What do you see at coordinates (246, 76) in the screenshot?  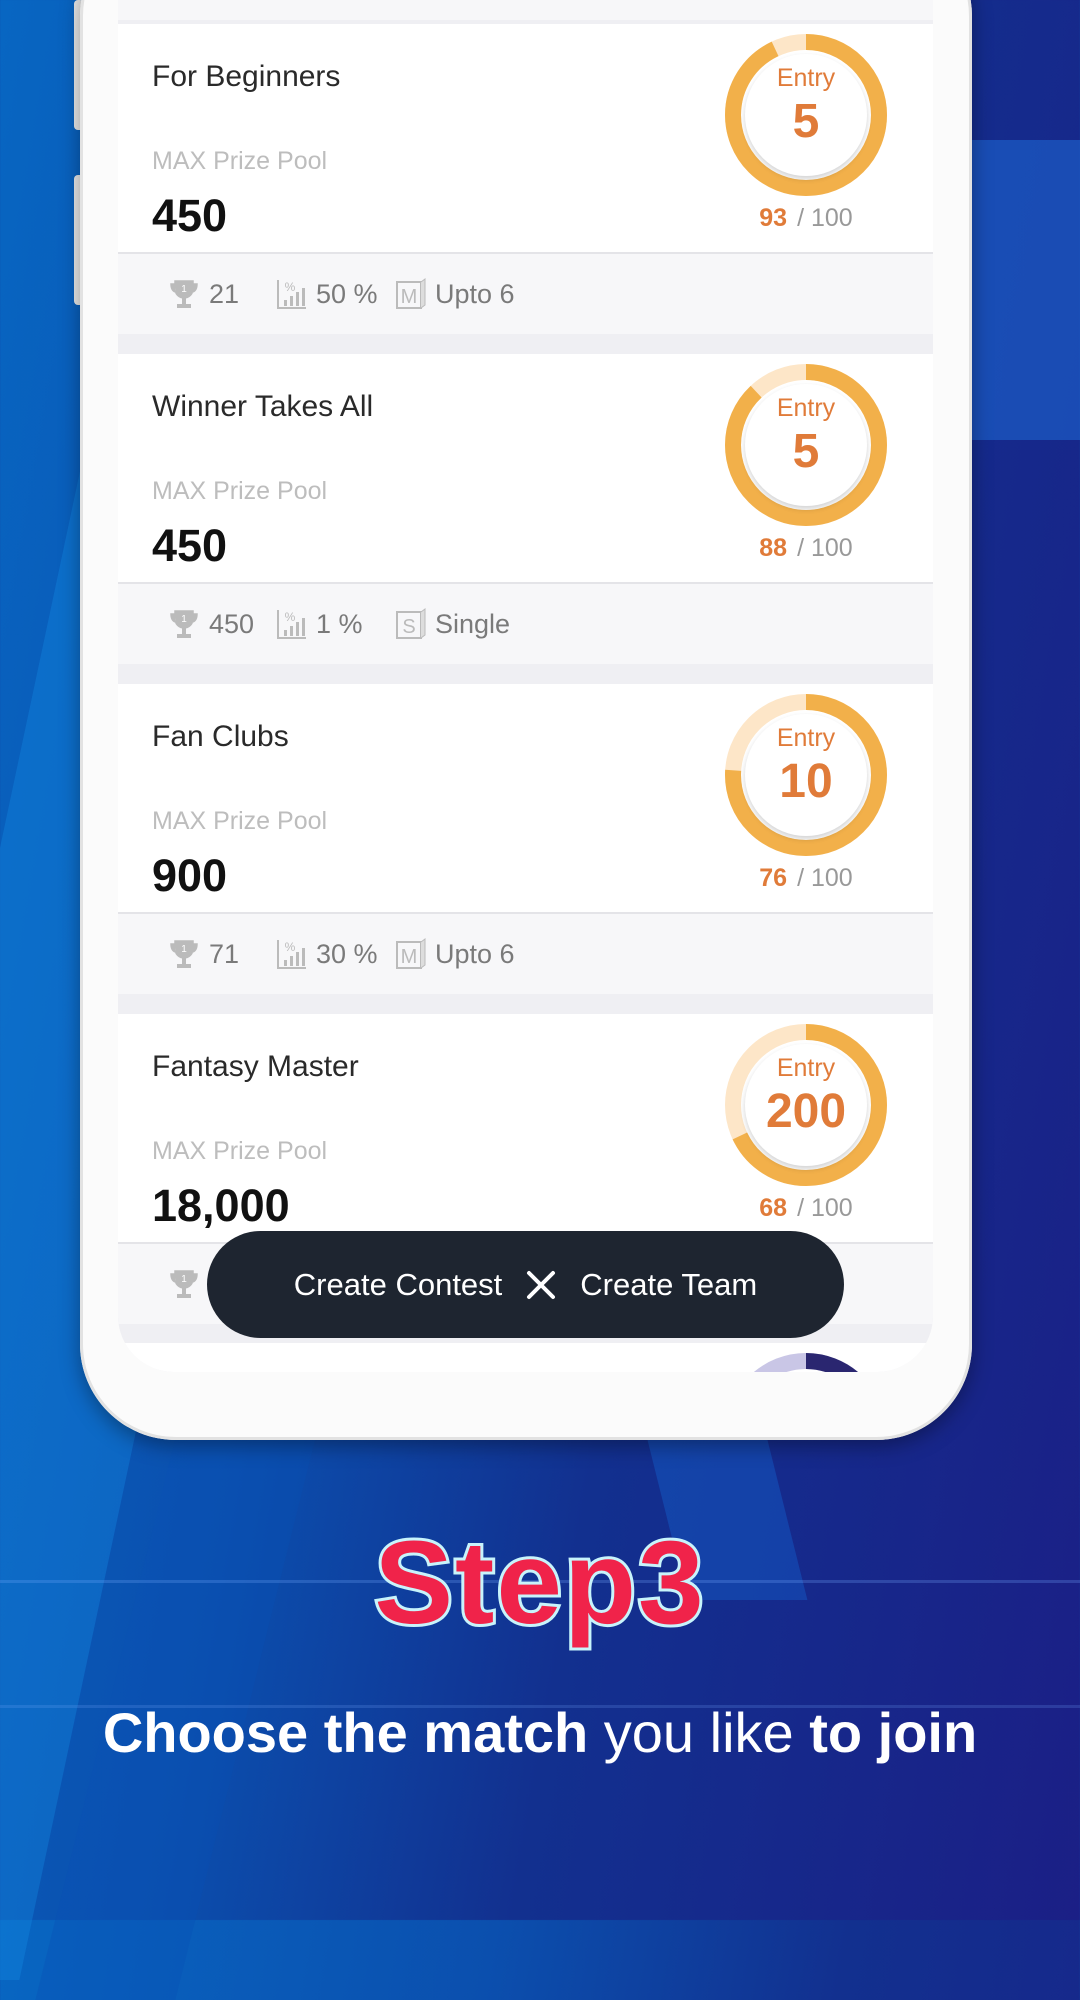 I see `contest-title: For Beginners` at bounding box center [246, 76].